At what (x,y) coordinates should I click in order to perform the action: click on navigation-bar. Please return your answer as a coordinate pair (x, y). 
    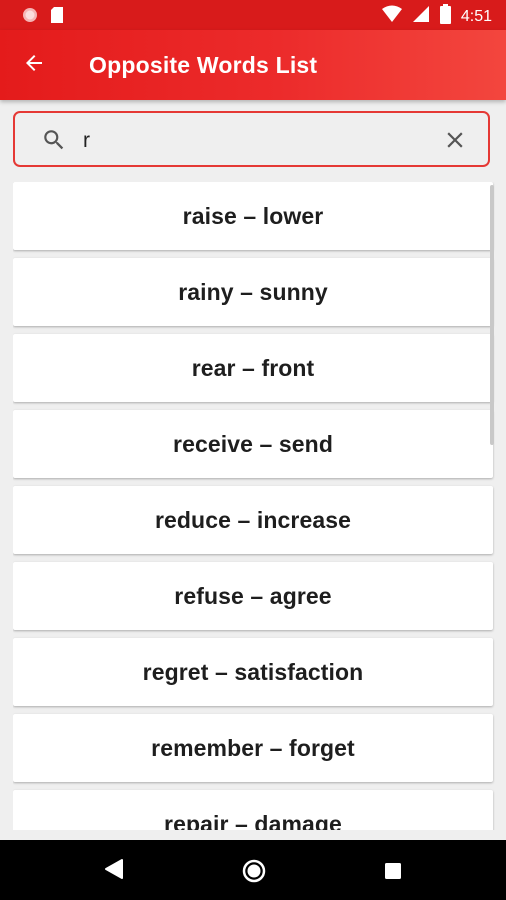
    Looking at the image, I should click on (253, 870).